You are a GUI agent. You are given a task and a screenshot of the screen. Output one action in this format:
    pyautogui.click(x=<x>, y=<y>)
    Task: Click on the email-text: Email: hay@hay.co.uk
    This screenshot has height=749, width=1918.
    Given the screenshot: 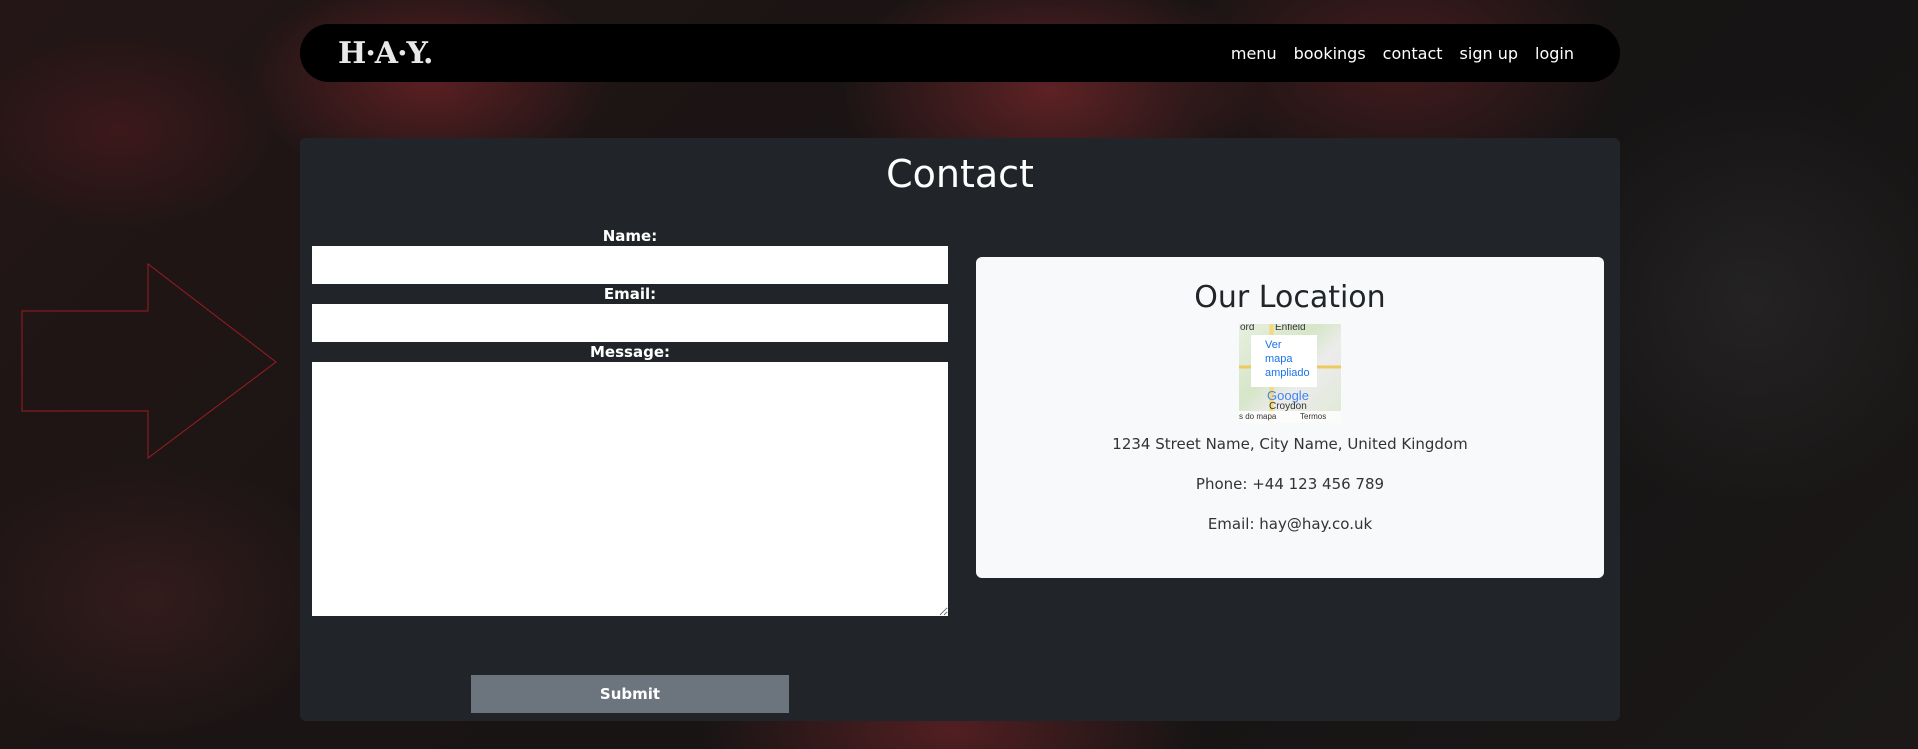 What is the action you would take?
    pyautogui.click(x=1290, y=524)
    